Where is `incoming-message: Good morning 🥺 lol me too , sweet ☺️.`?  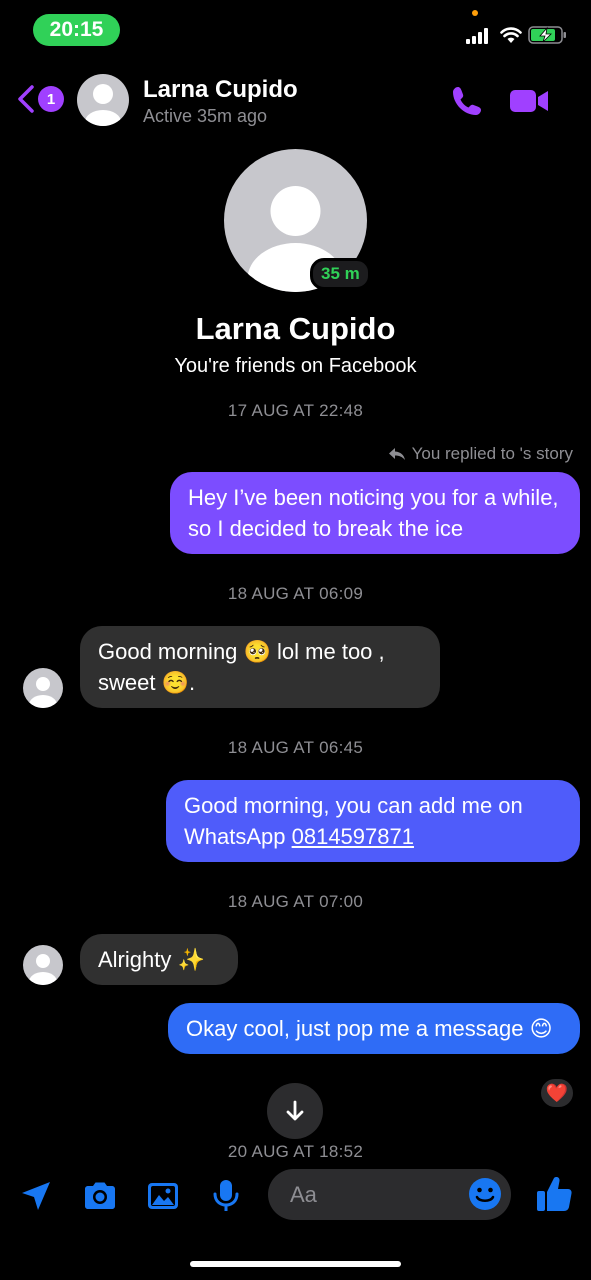 incoming-message: Good morning 🥺 lol me too , sweet ☺️. is located at coordinates (260, 667).